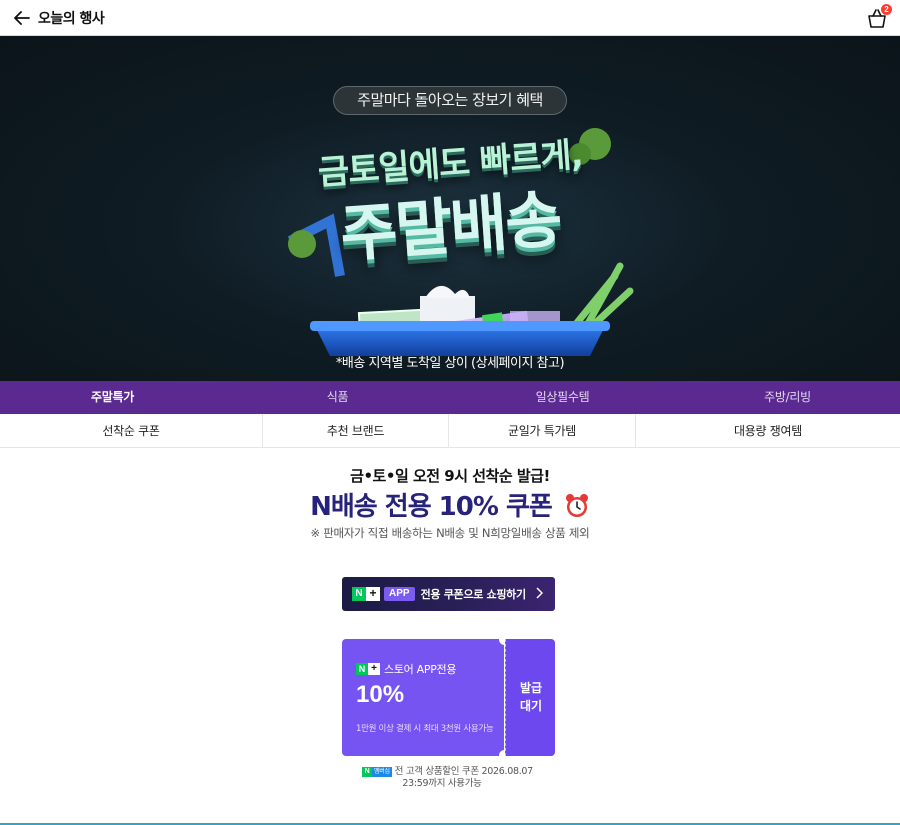 The image size is (900, 825). Describe the element at coordinates (450, 100) in the screenshot. I see `hero-tag: 주말마다 돌아오는 장보기 혜택` at that location.